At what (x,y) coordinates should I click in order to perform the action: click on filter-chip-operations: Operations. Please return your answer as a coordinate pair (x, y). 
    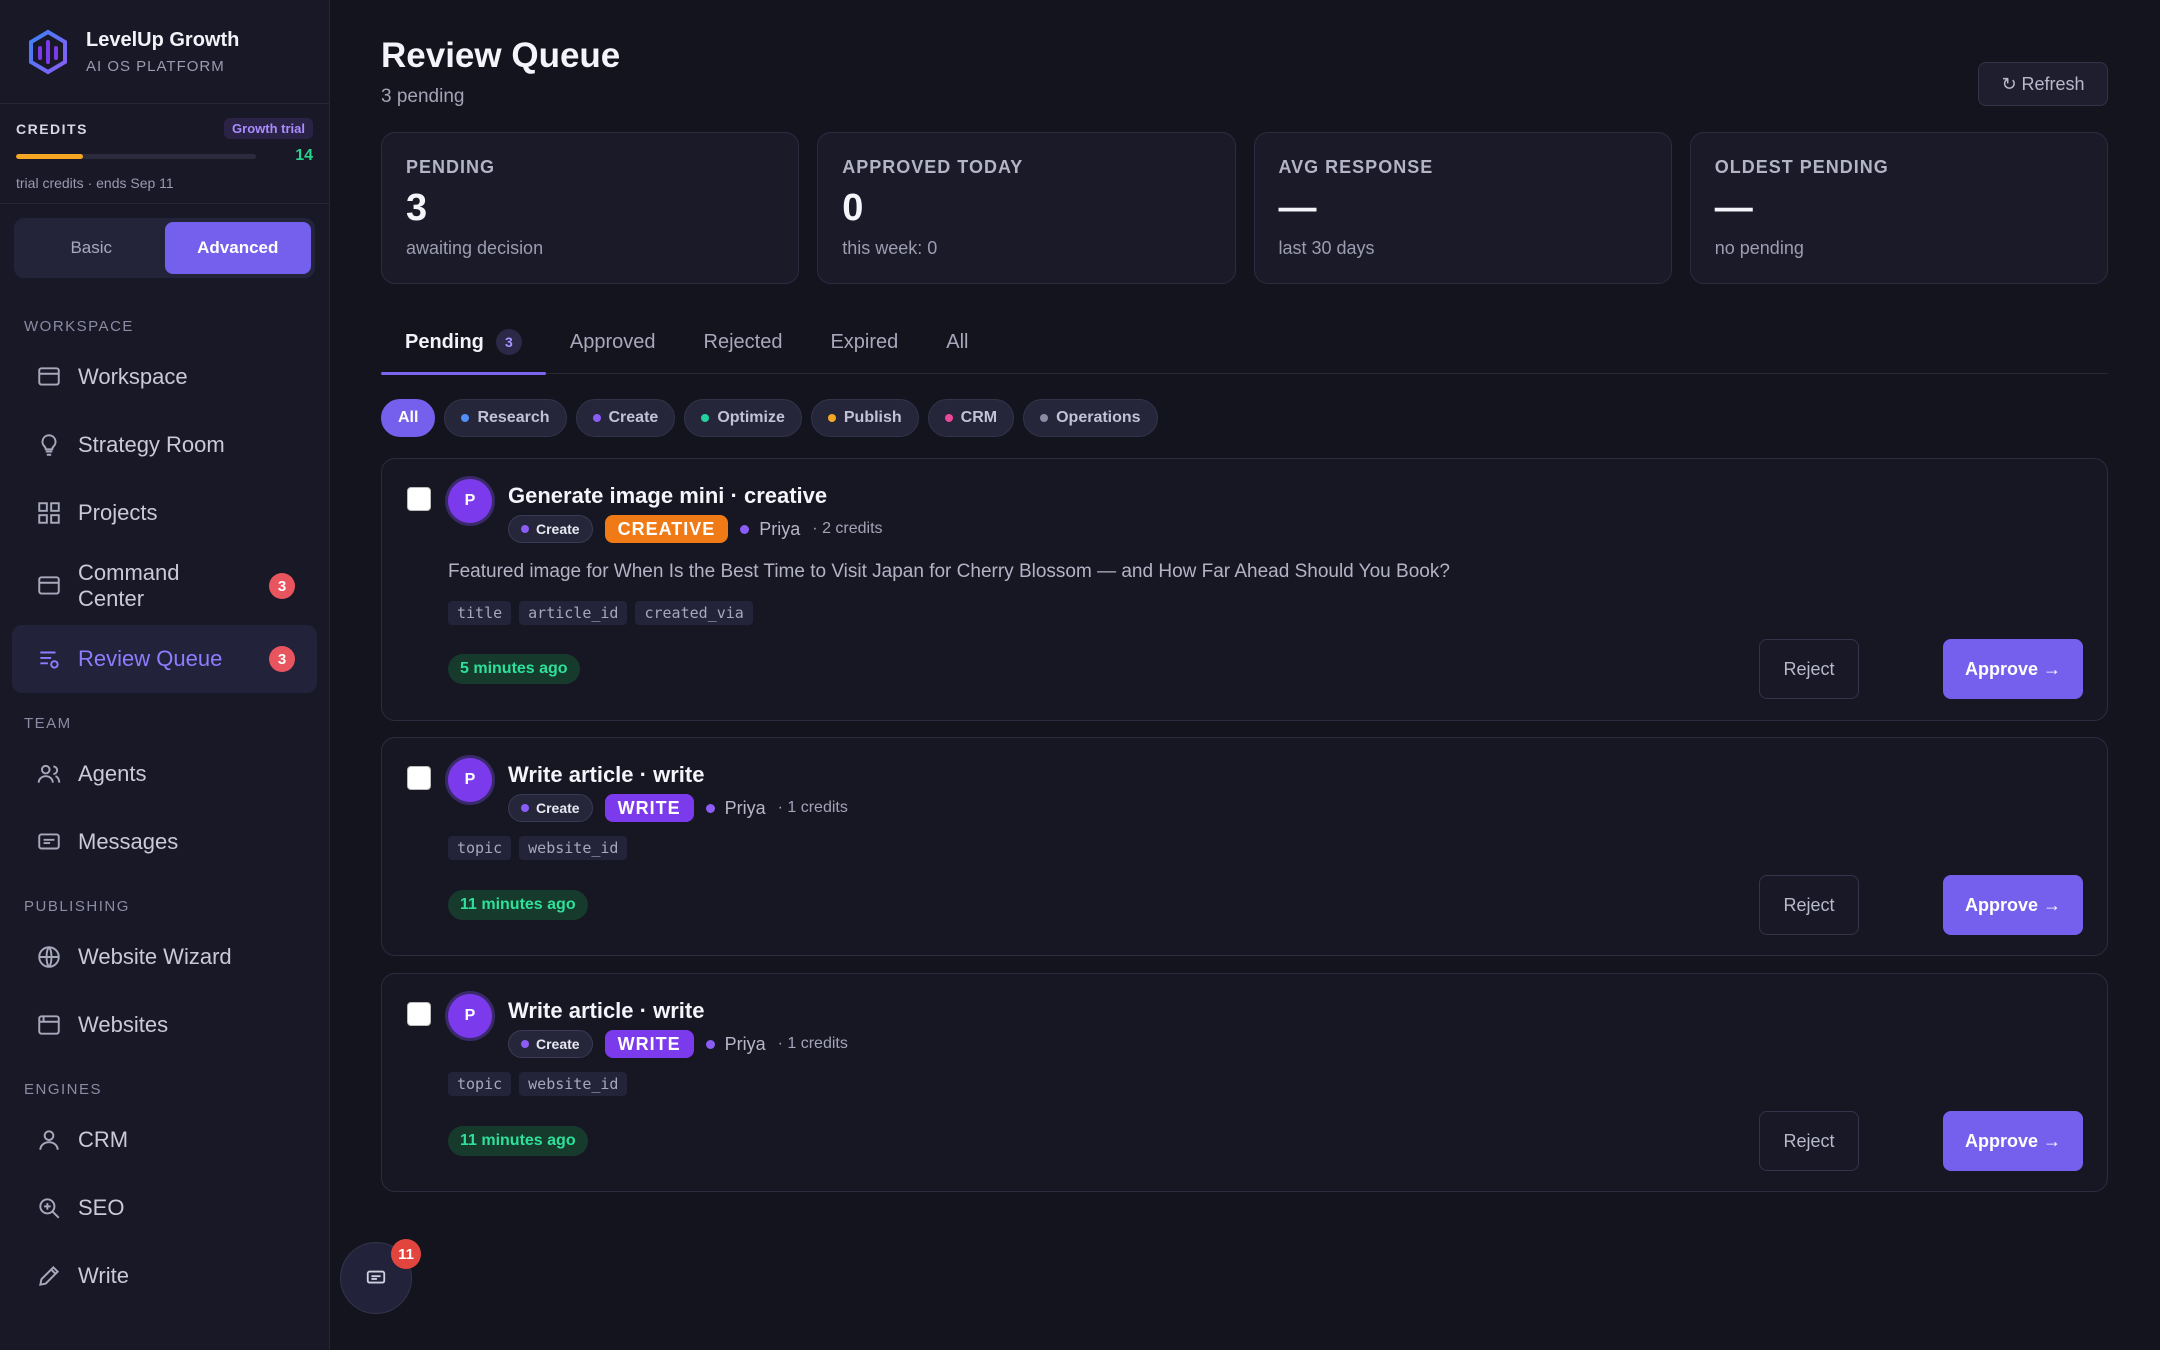
    Looking at the image, I should click on (1090, 418).